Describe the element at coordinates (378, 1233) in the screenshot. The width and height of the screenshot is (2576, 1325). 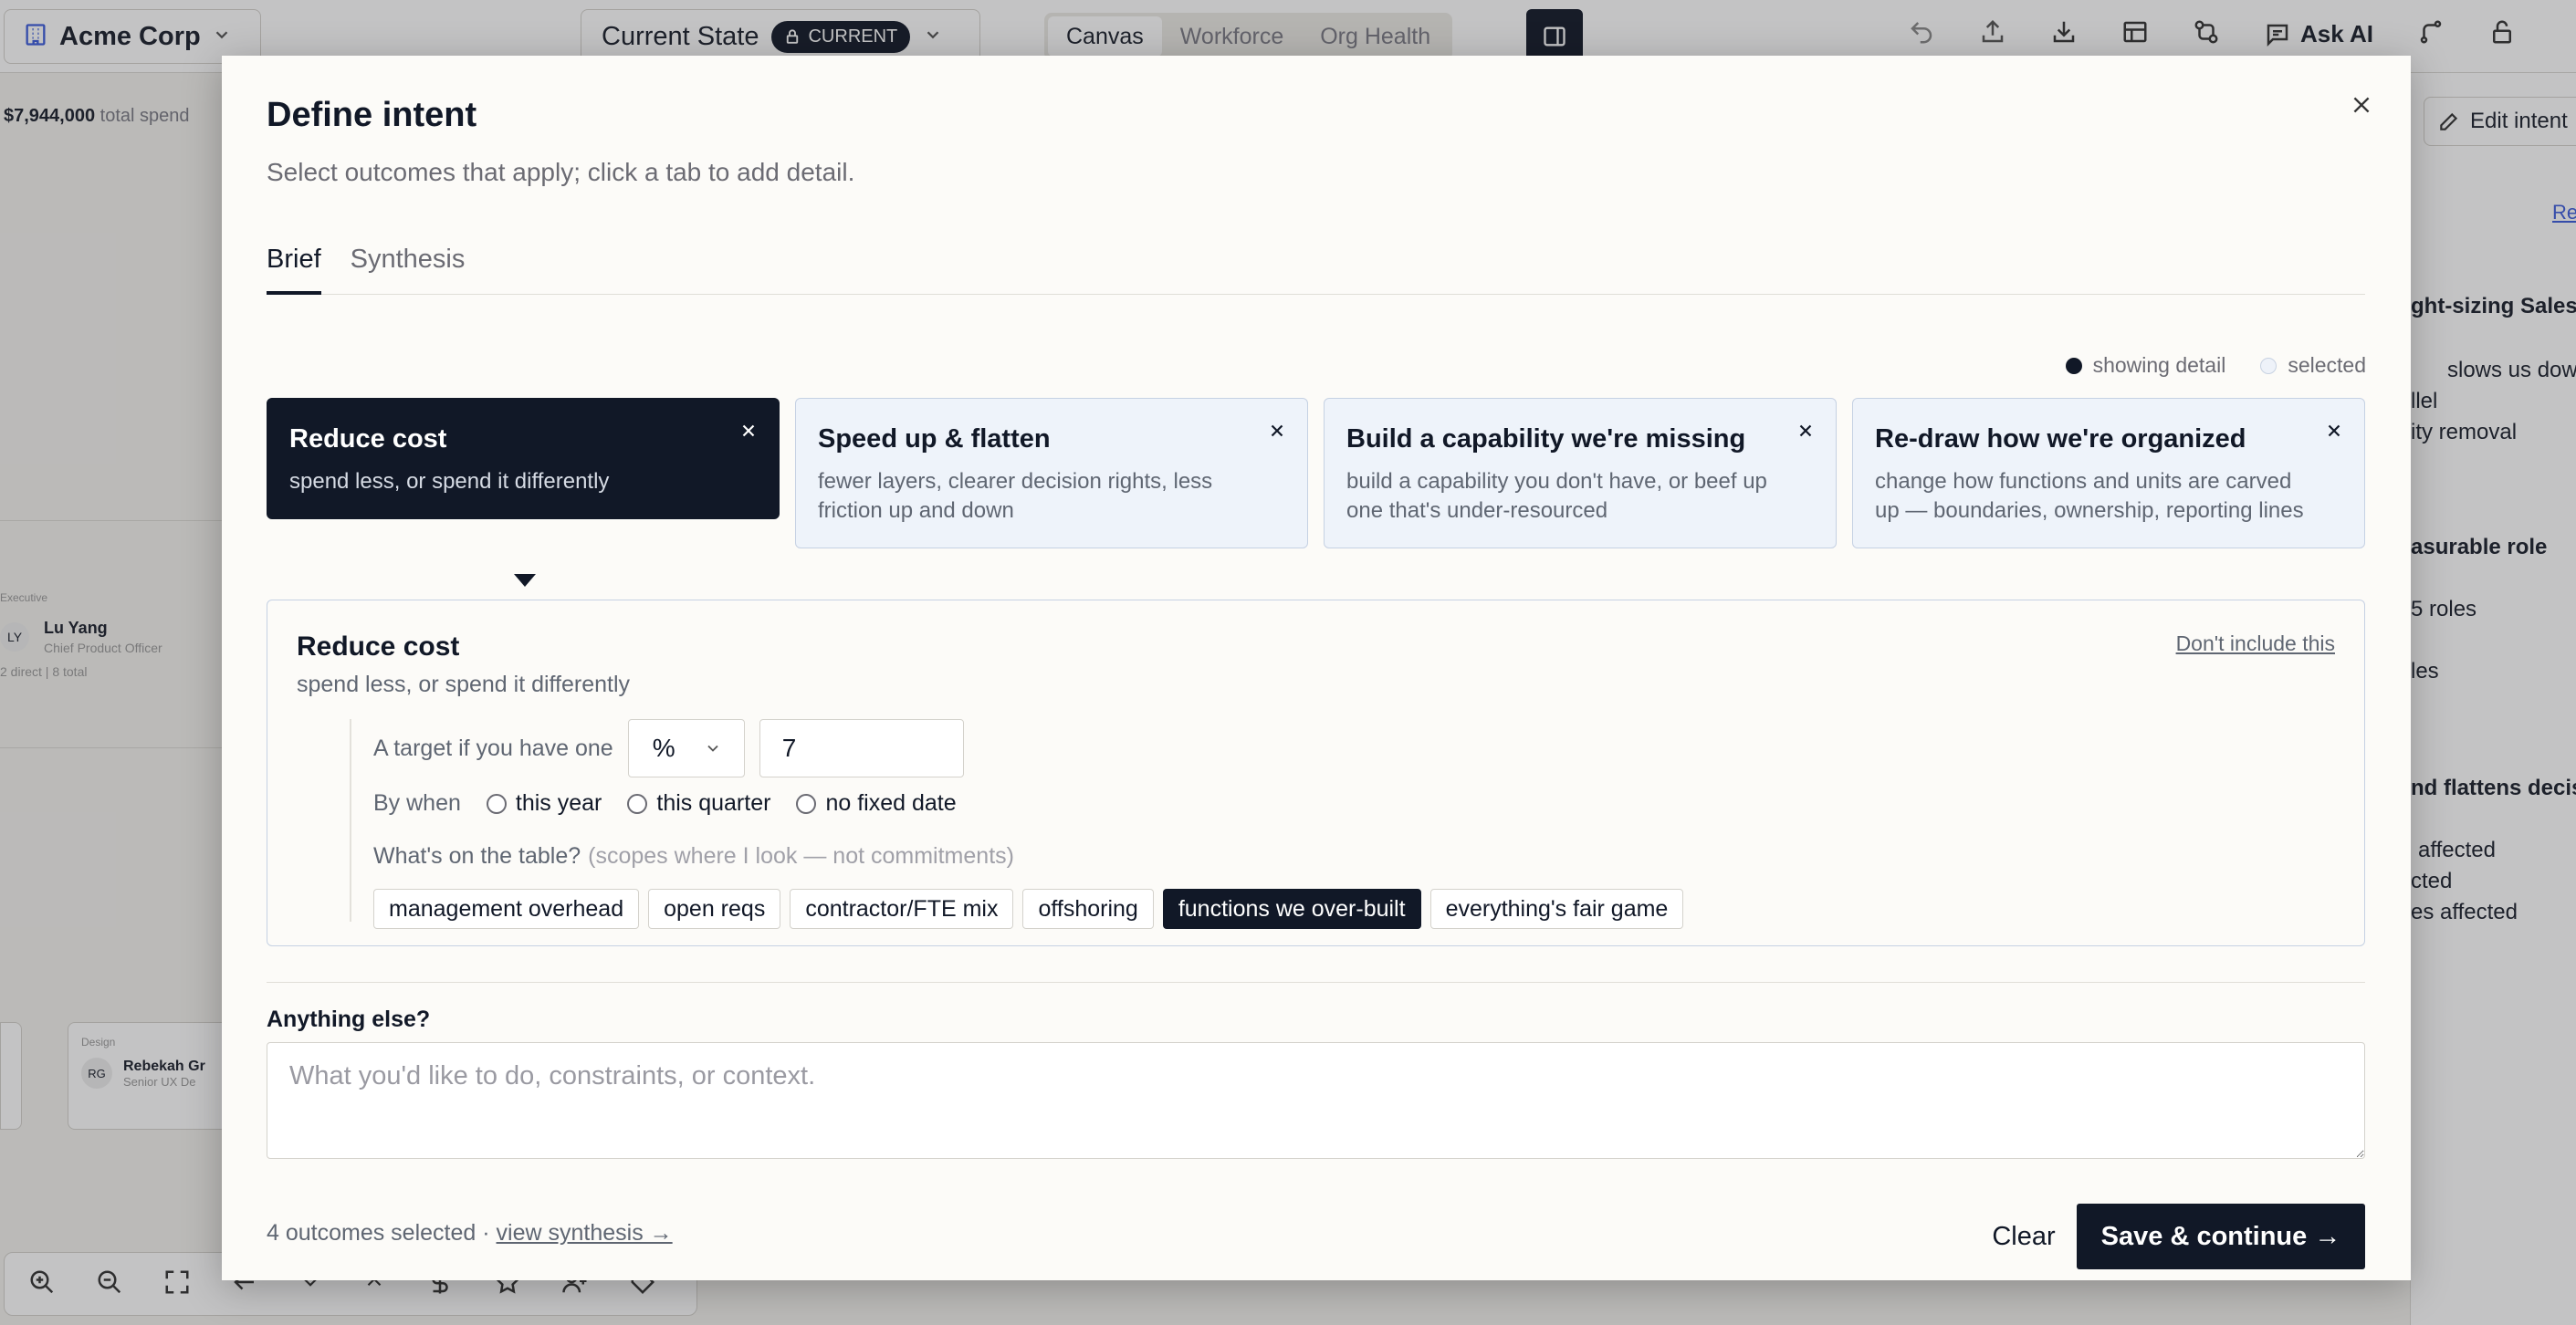
I see `outcomes-count: 4 outcomes selected ·` at that location.